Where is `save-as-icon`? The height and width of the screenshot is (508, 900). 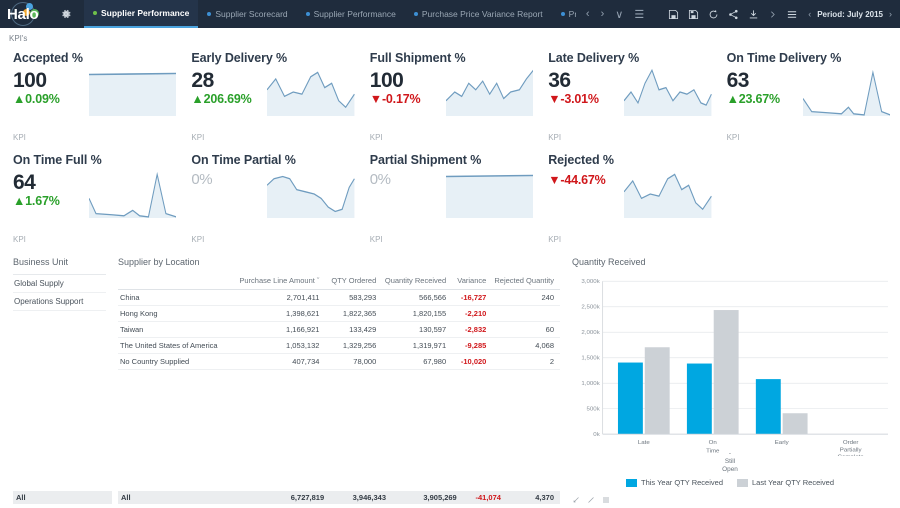
save-as-icon is located at coordinates (693, 14).